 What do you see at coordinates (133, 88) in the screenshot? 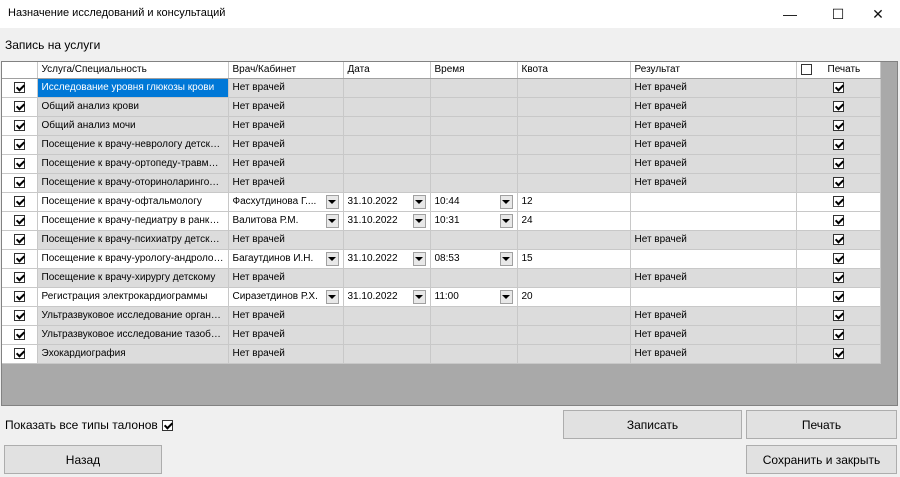
I see `service-cell: Исследование уровня глюкозы крови` at bounding box center [133, 88].